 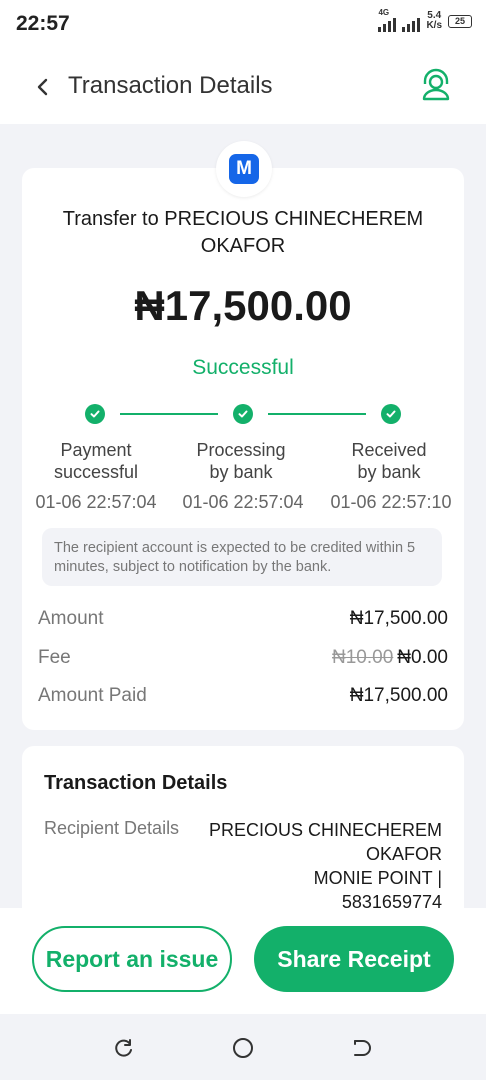 I want to click on timeline-step-label: Payment successful, so click(x=96, y=461).